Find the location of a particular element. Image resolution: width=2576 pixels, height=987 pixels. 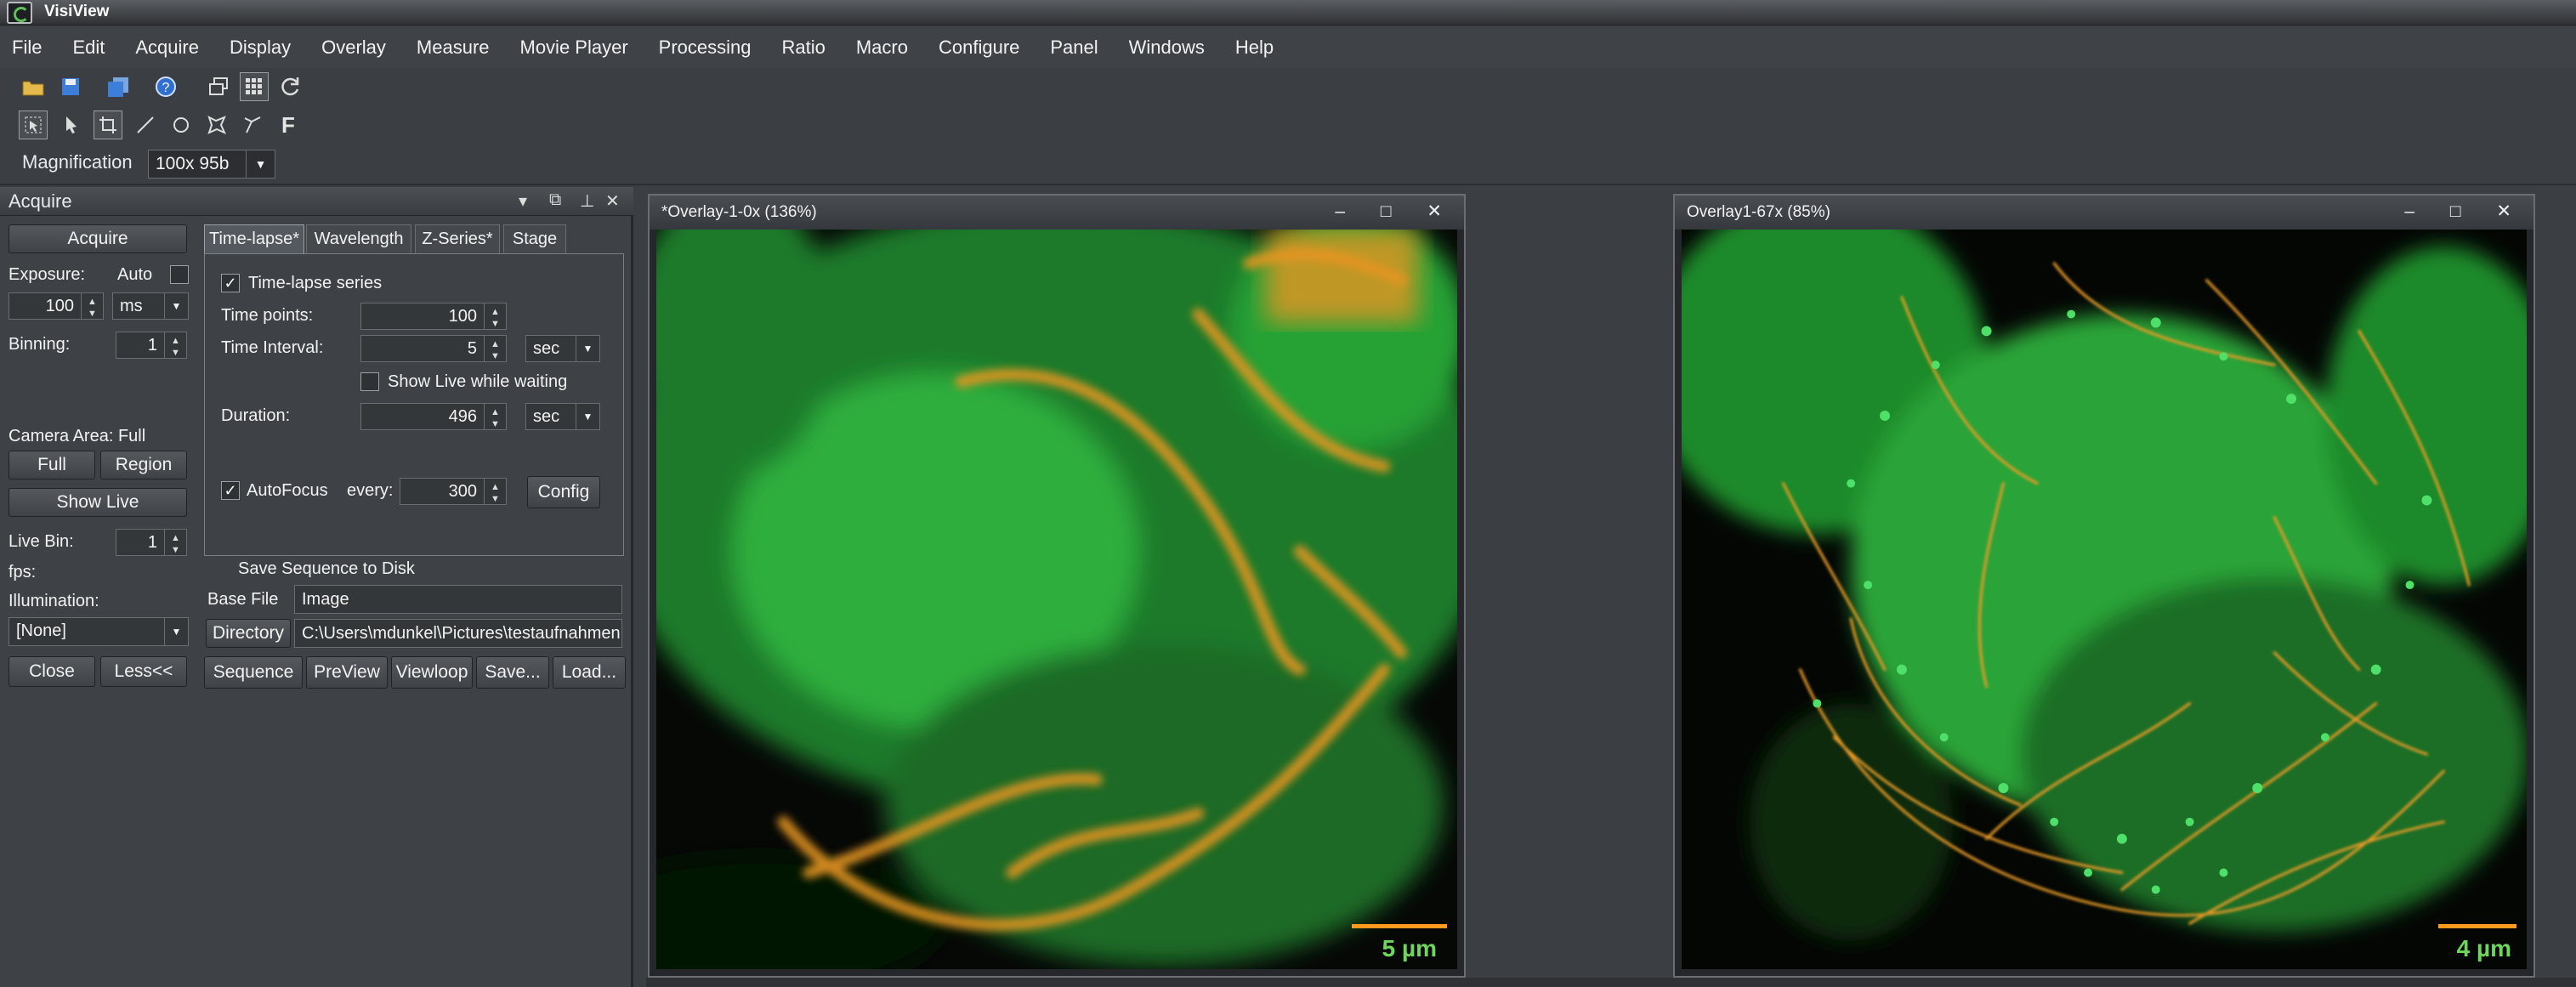

pin-icon: ⊥ is located at coordinates (587, 201).